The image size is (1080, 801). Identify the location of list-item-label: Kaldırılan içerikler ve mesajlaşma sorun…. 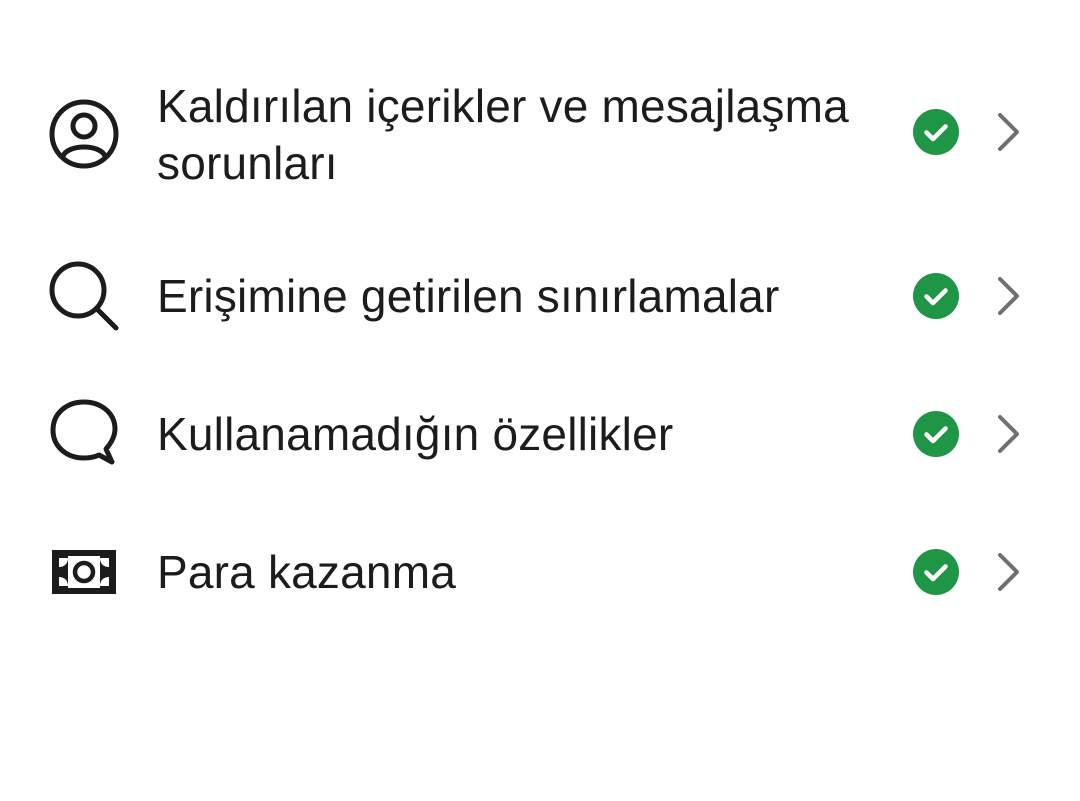
(503, 134).